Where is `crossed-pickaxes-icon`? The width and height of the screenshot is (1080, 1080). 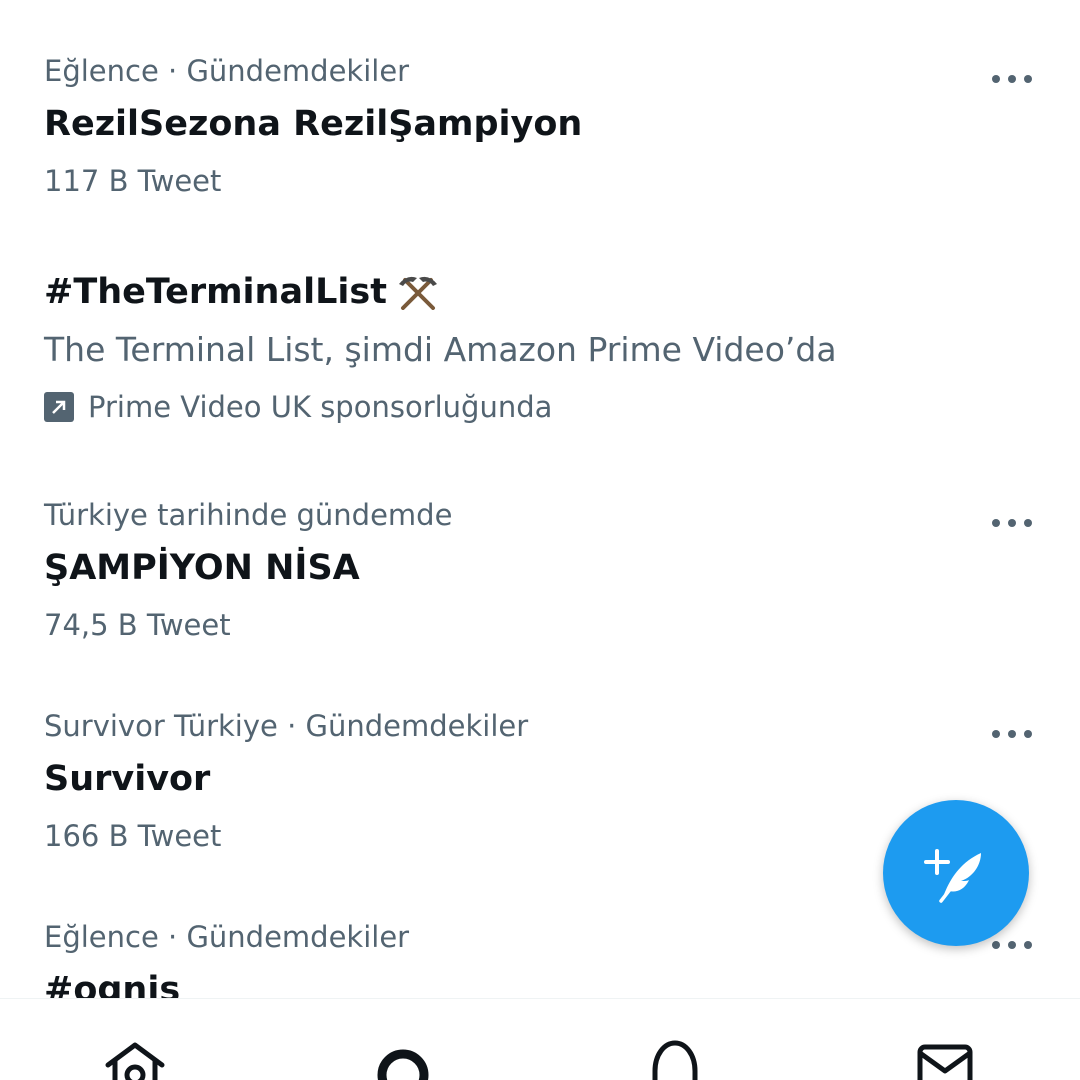 crossed-pickaxes-icon is located at coordinates (418, 292).